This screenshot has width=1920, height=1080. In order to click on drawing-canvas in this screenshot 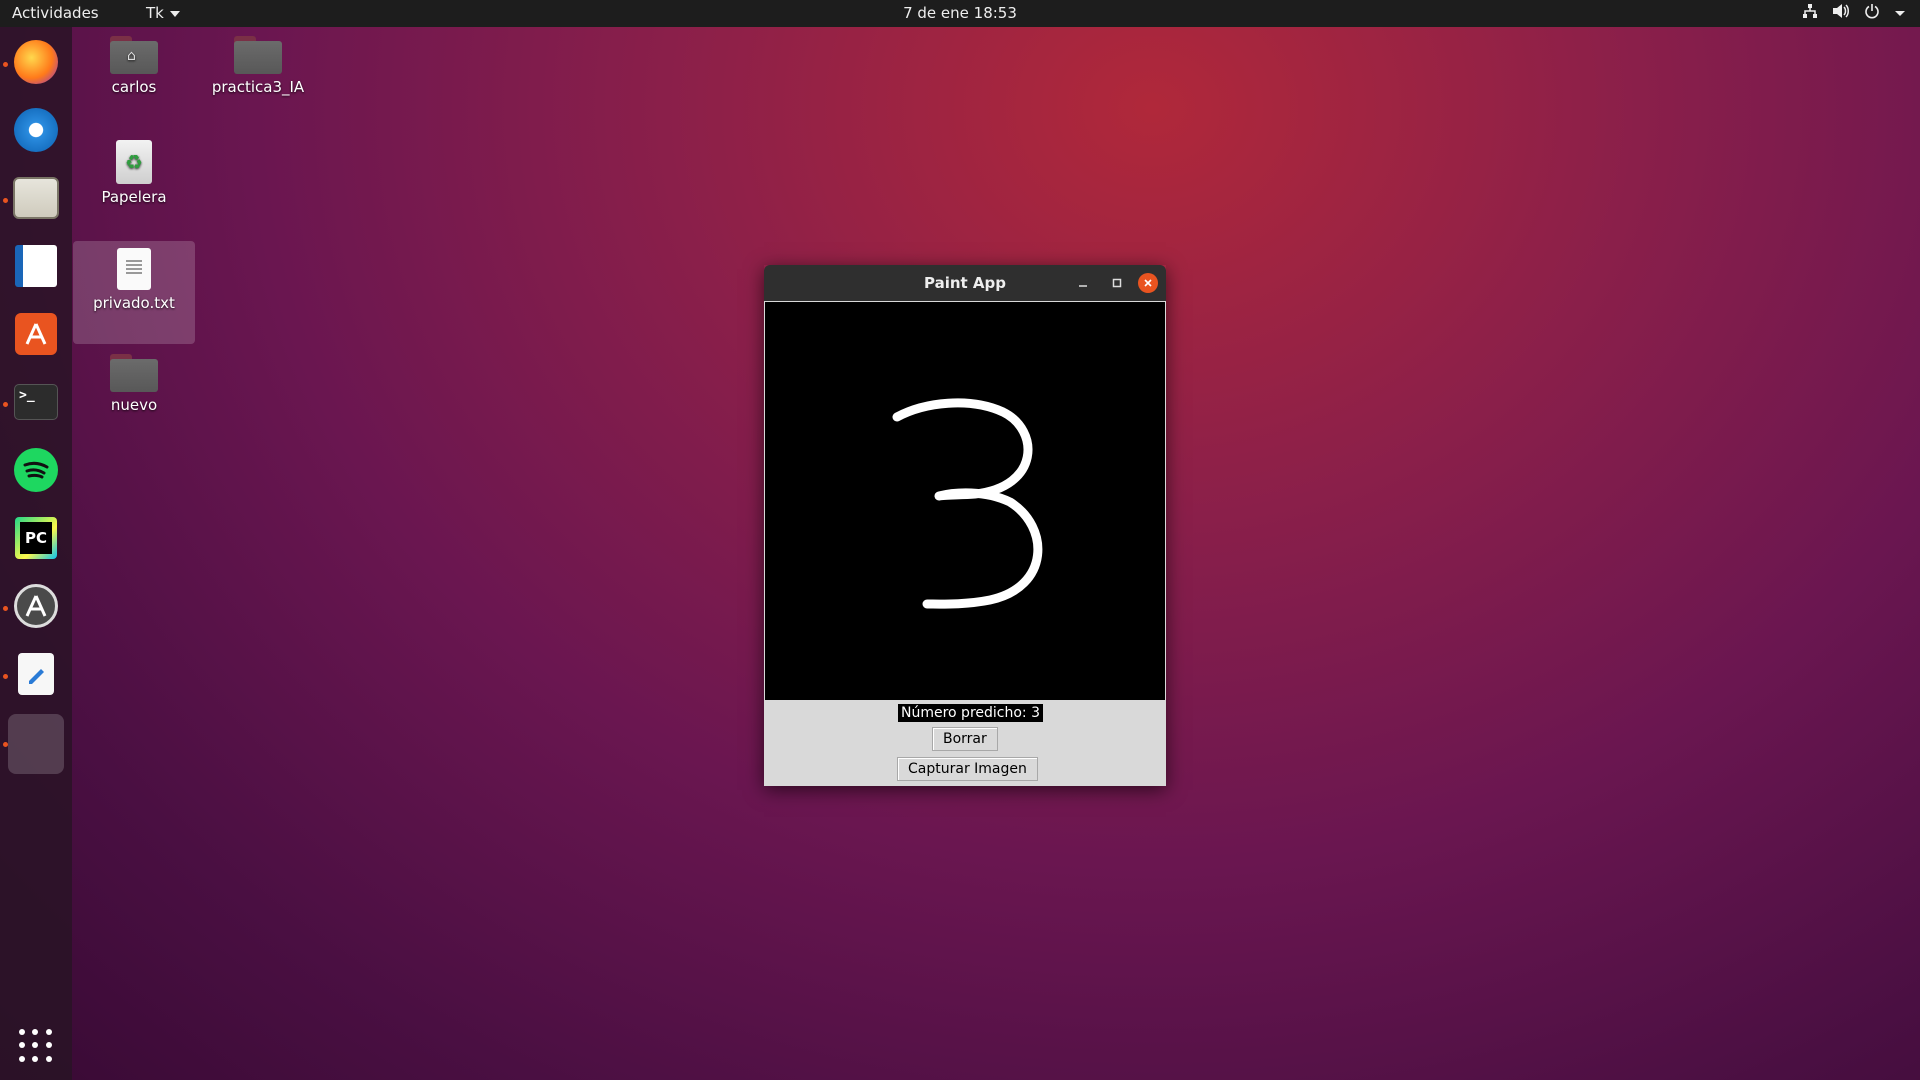, I will do `click(965, 501)`.